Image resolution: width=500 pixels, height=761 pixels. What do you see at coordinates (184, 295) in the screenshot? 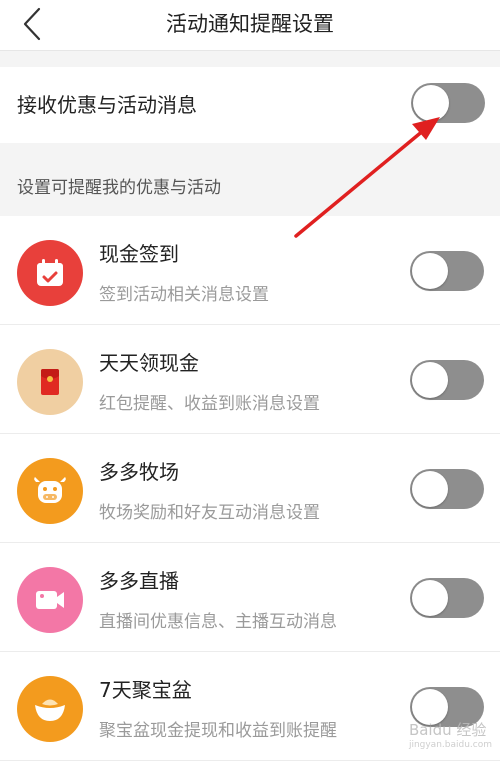
I see `item-description: 签到活动相关消息设置` at bounding box center [184, 295].